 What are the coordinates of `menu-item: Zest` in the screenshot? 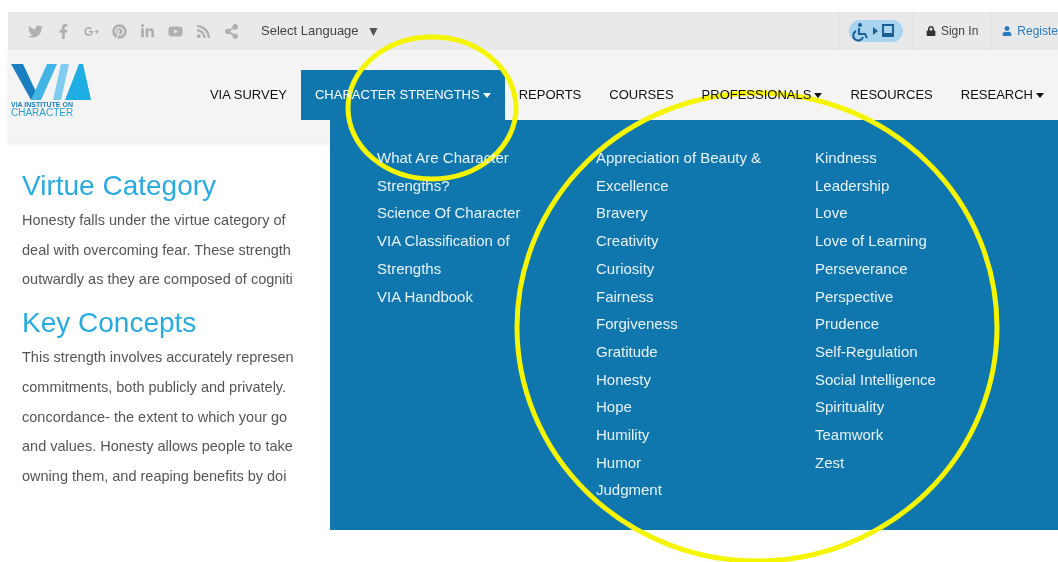 It's located at (830, 462).